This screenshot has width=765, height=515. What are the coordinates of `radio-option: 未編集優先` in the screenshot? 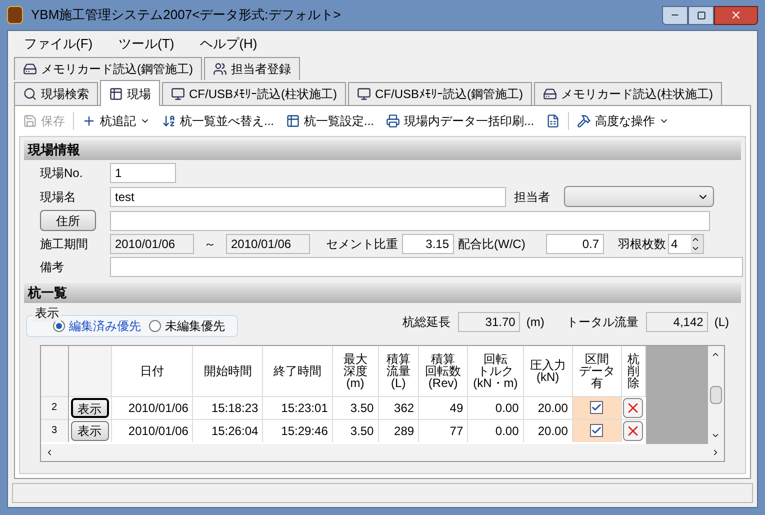 It's located at (187, 326).